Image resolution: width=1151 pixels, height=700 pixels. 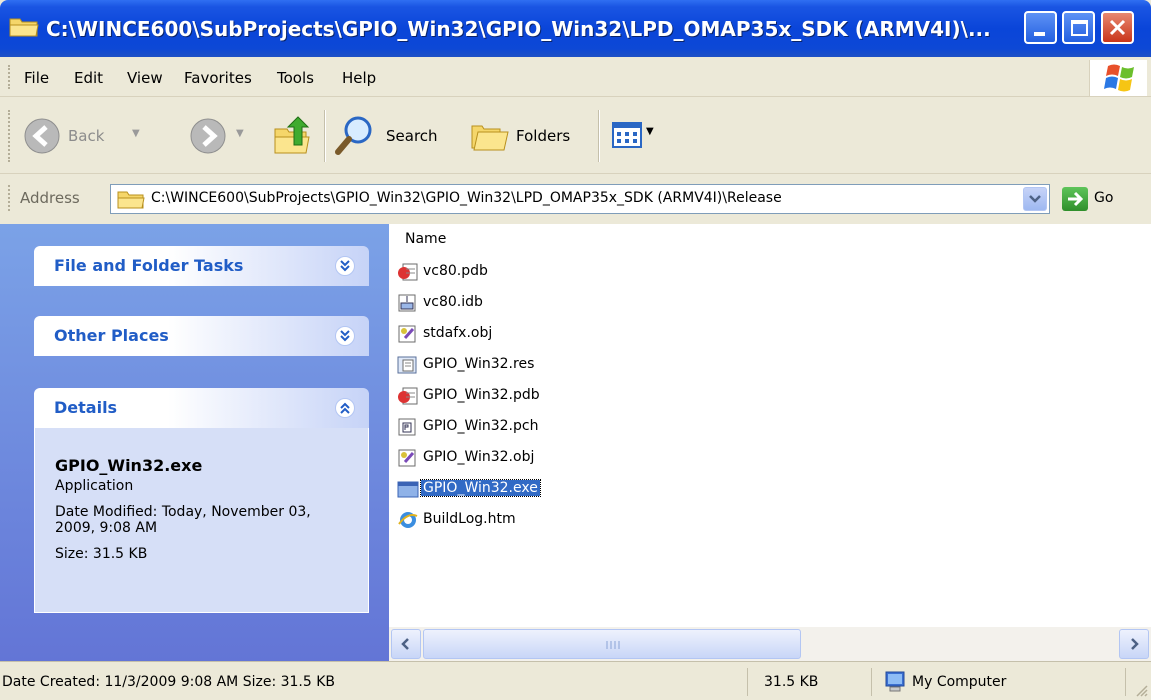 What do you see at coordinates (88, 78) in the screenshot?
I see `menu-edit: Edit` at bounding box center [88, 78].